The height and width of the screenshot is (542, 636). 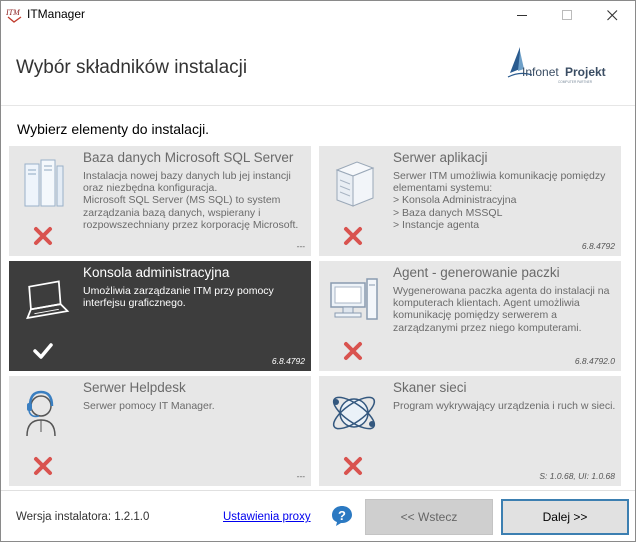 I want to click on tile-title: Skaner sieci, so click(x=430, y=387).